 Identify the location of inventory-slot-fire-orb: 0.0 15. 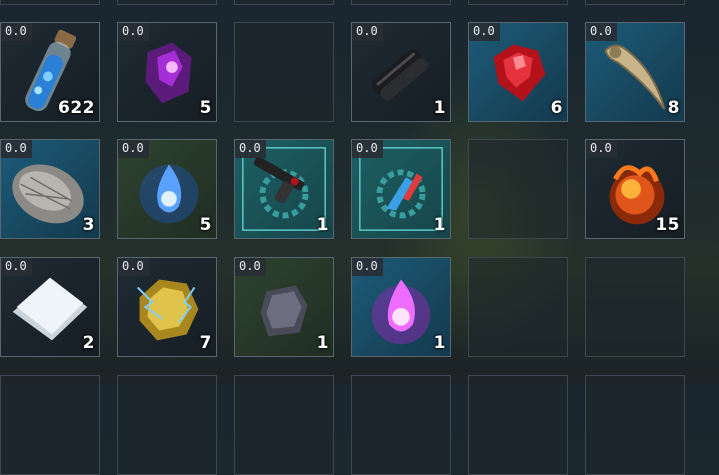
(635, 189).